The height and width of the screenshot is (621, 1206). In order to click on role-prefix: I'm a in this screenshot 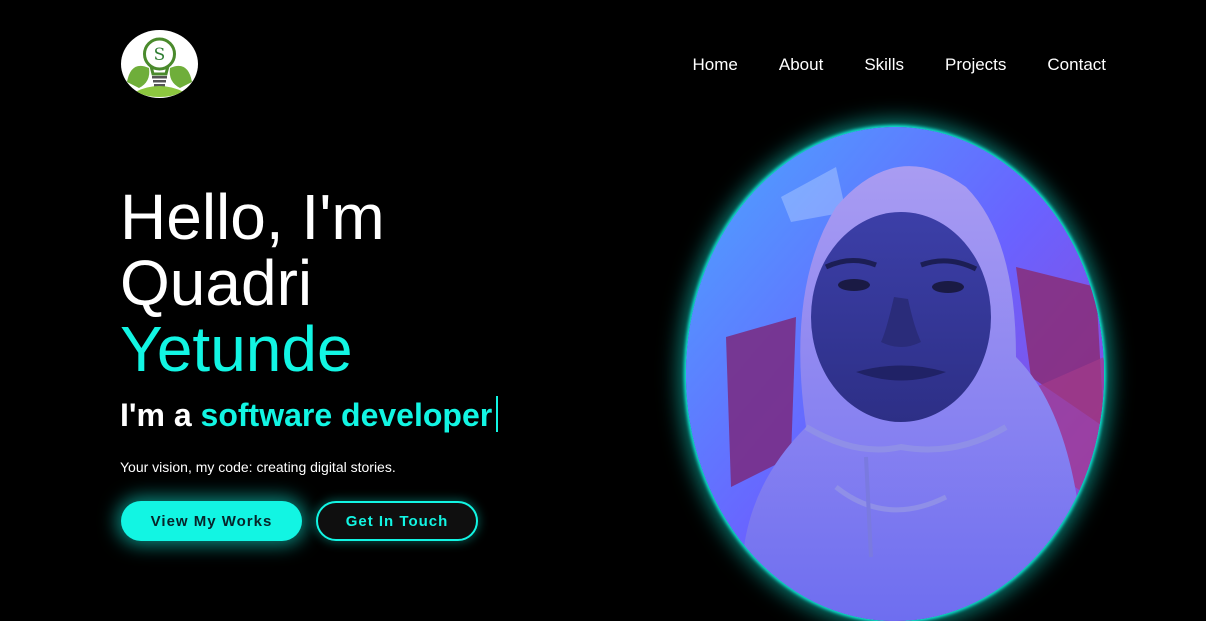, I will do `click(156, 415)`.